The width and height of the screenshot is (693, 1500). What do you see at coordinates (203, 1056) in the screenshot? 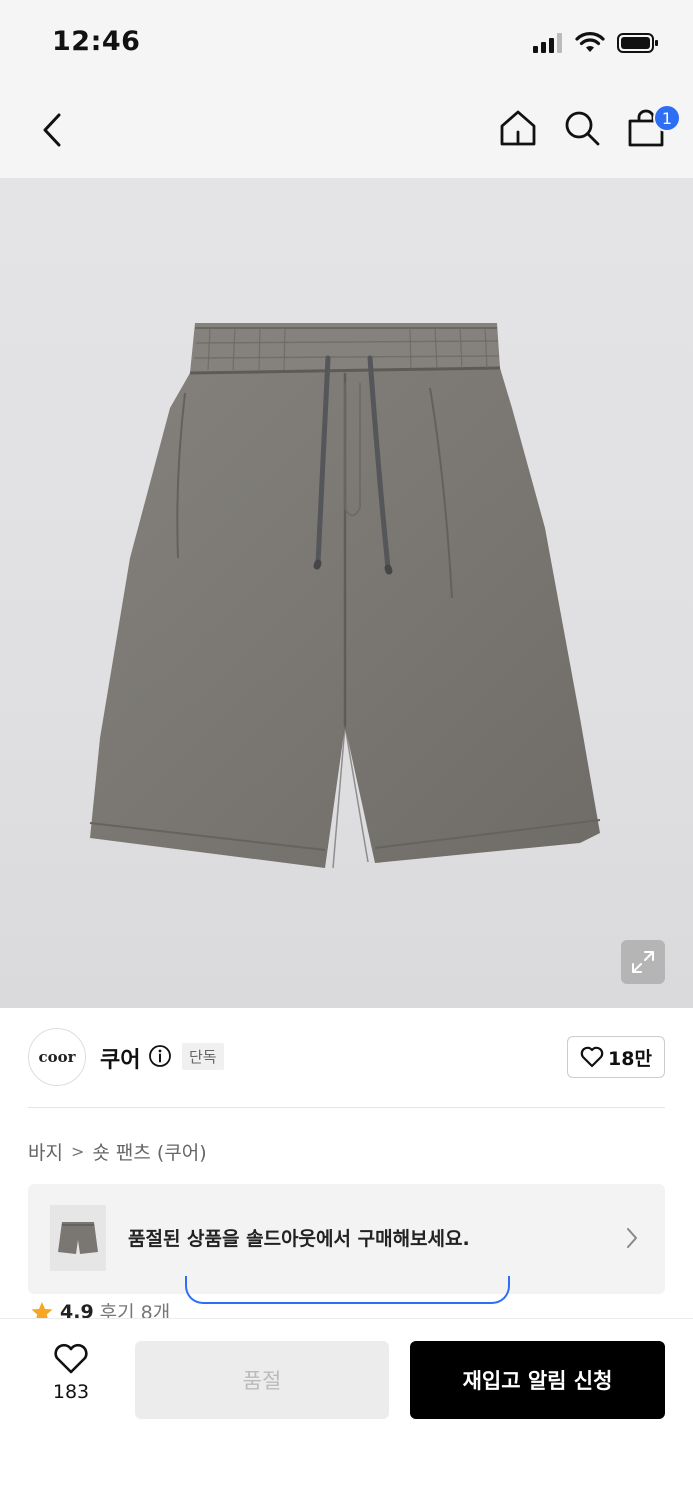
I see `exclusive-badge: 단독` at bounding box center [203, 1056].